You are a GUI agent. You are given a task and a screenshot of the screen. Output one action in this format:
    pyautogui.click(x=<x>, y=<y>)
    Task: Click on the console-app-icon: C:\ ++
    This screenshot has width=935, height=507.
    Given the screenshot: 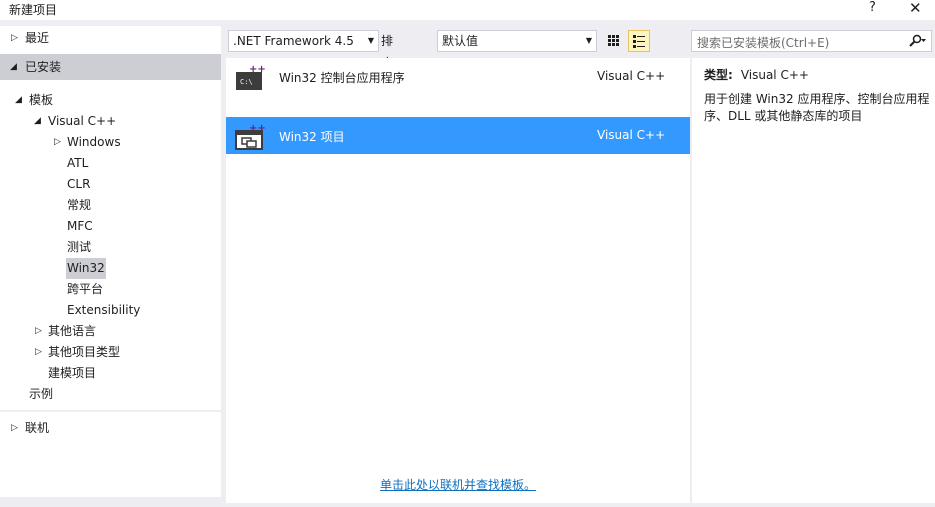 What is the action you would take?
    pyautogui.click(x=250, y=77)
    